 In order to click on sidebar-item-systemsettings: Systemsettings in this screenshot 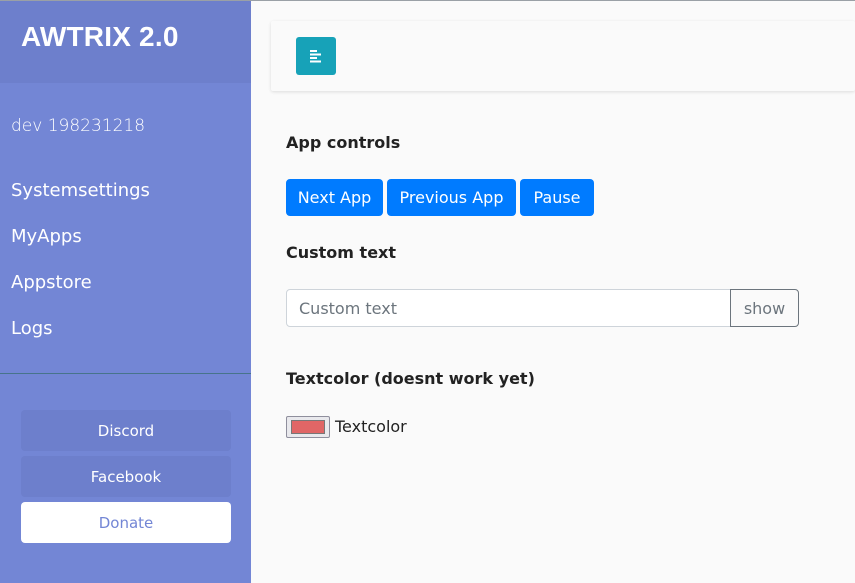, I will do `click(125, 194)`.